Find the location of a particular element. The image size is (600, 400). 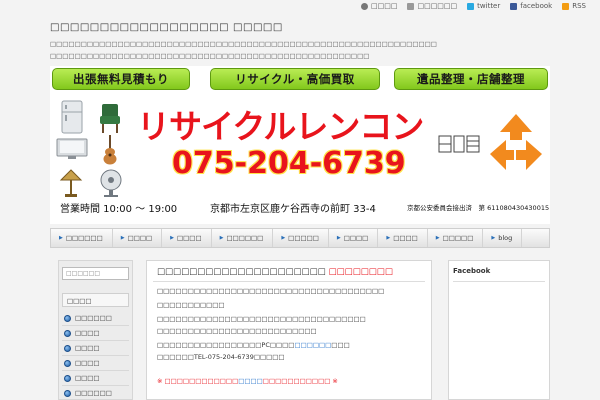

armchair-icon is located at coordinates (110, 118).